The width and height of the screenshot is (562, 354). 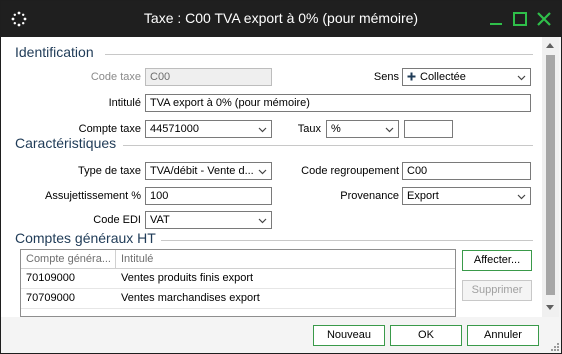 I want to click on provenance-label: Provenance, so click(x=369, y=196).